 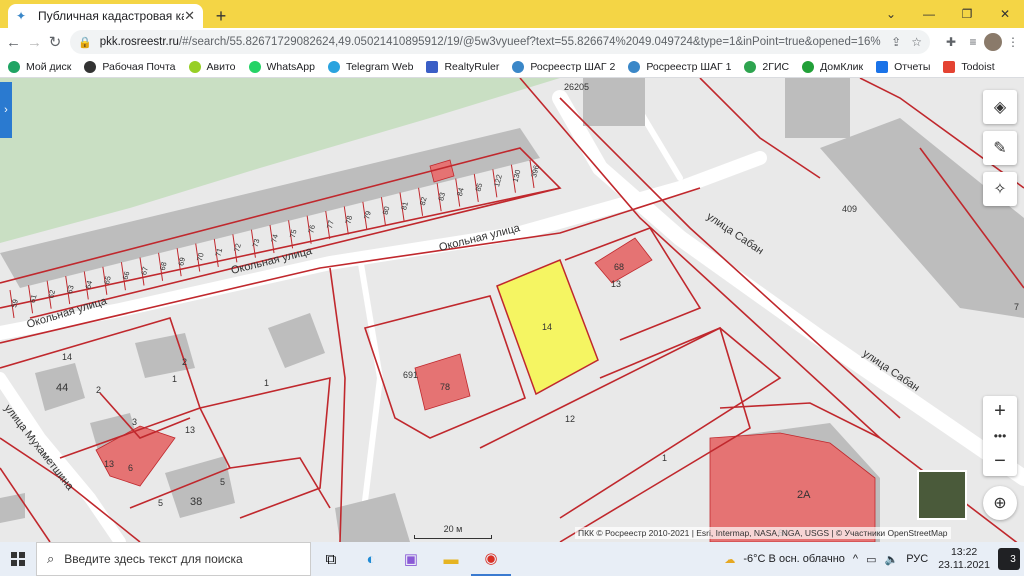 I want to click on lot-label: 68, so click(x=163, y=266).